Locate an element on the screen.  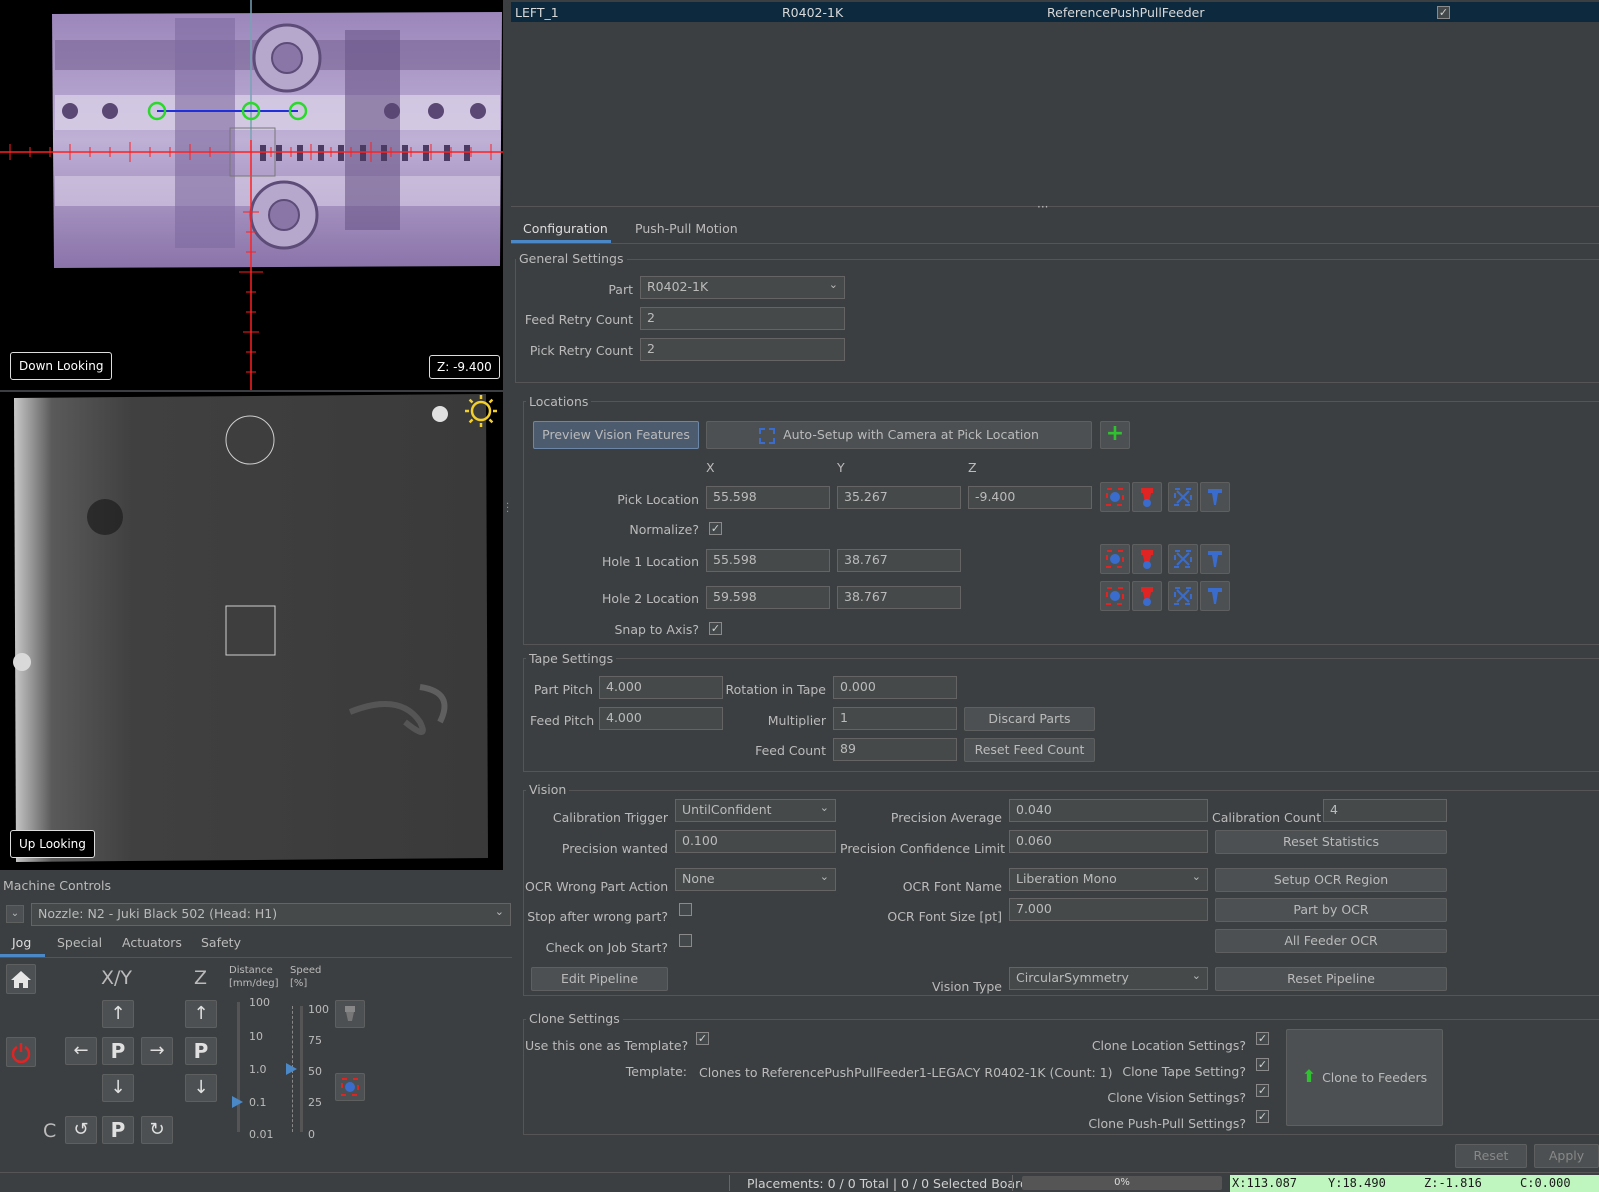
ocr-font-name-select: Liberation Mono ⌄ is located at coordinates (1108, 879).